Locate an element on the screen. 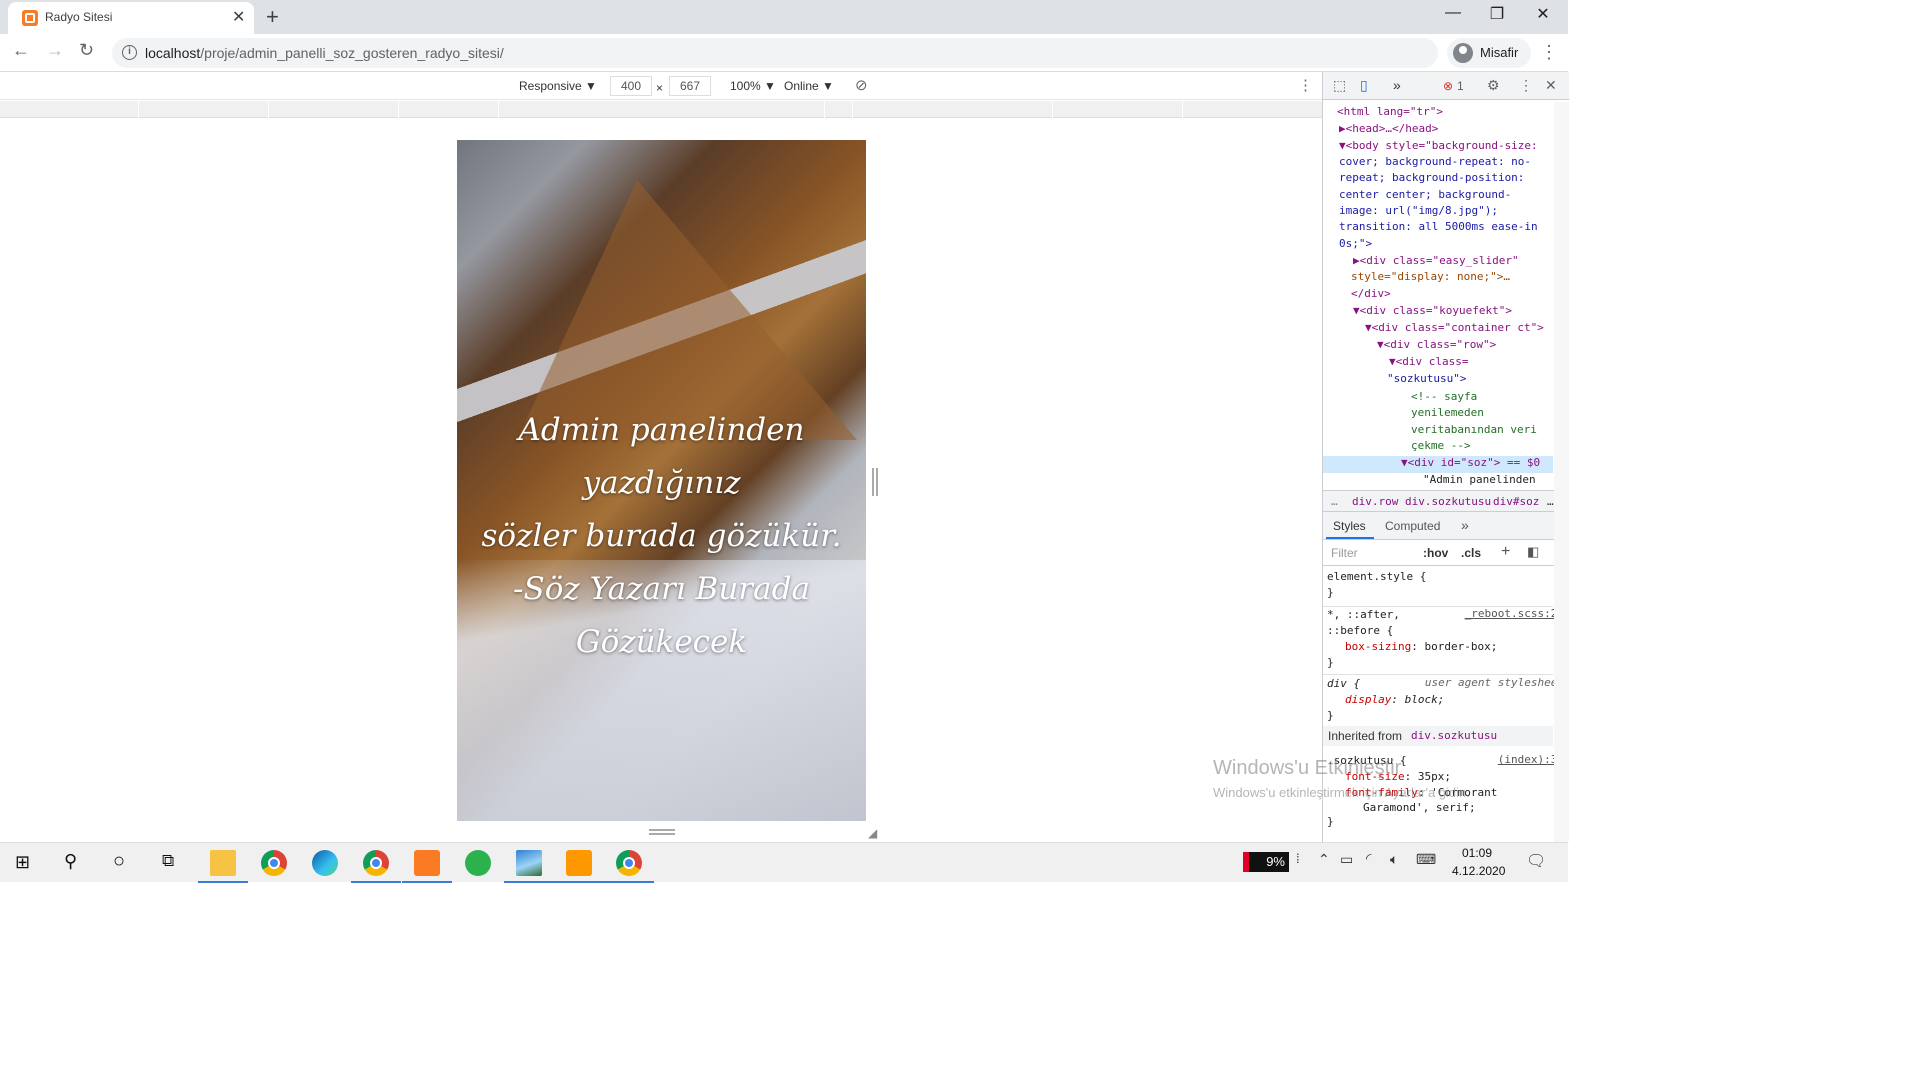 The image size is (1920, 1080). site-info-icon: i is located at coordinates (129, 52).